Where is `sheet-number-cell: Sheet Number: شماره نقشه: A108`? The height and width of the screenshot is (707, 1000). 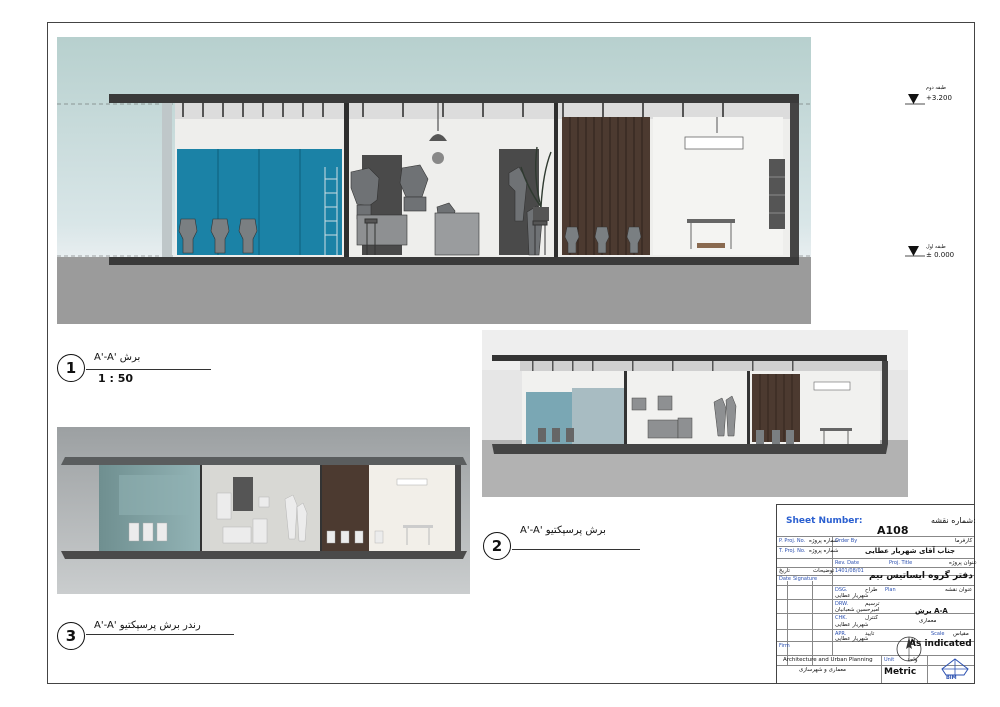 sheet-number-cell: Sheet Number: شماره نقشه: A108 is located at coordinates (876, 521).